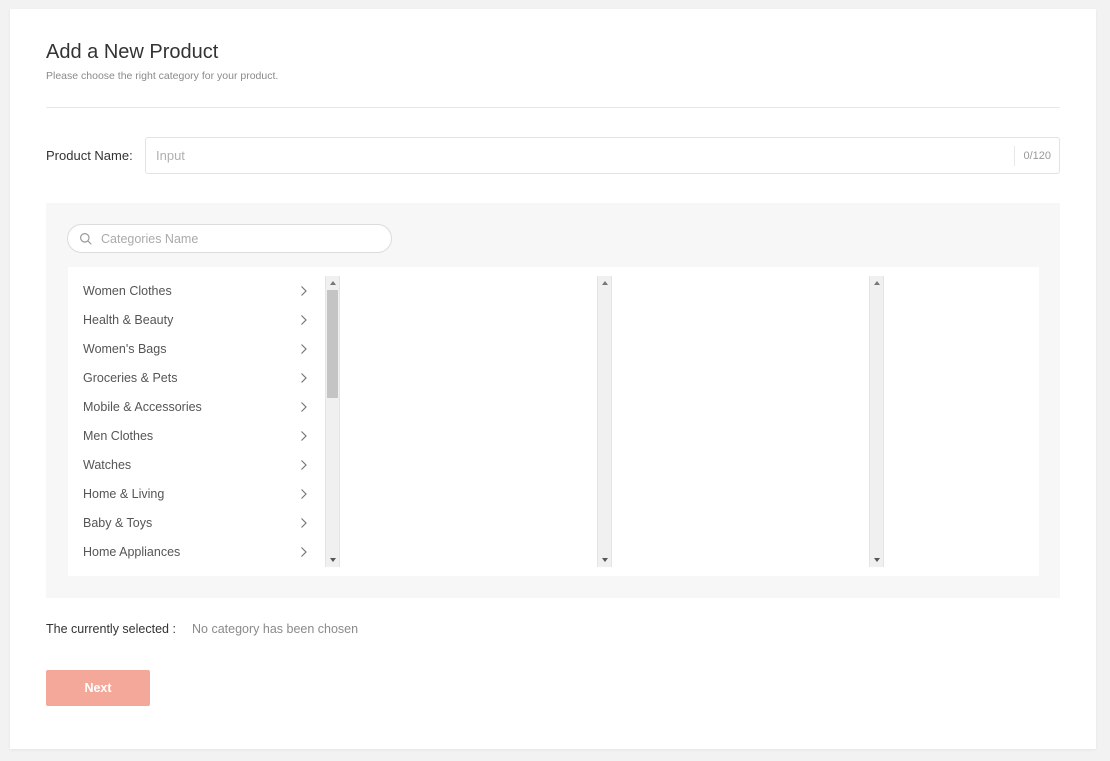 This screenshot has width=1110, height=761. Describe the element at coordinates (124, 493) in the screenshot. I see `category-item-label: Home & Living` at that location.